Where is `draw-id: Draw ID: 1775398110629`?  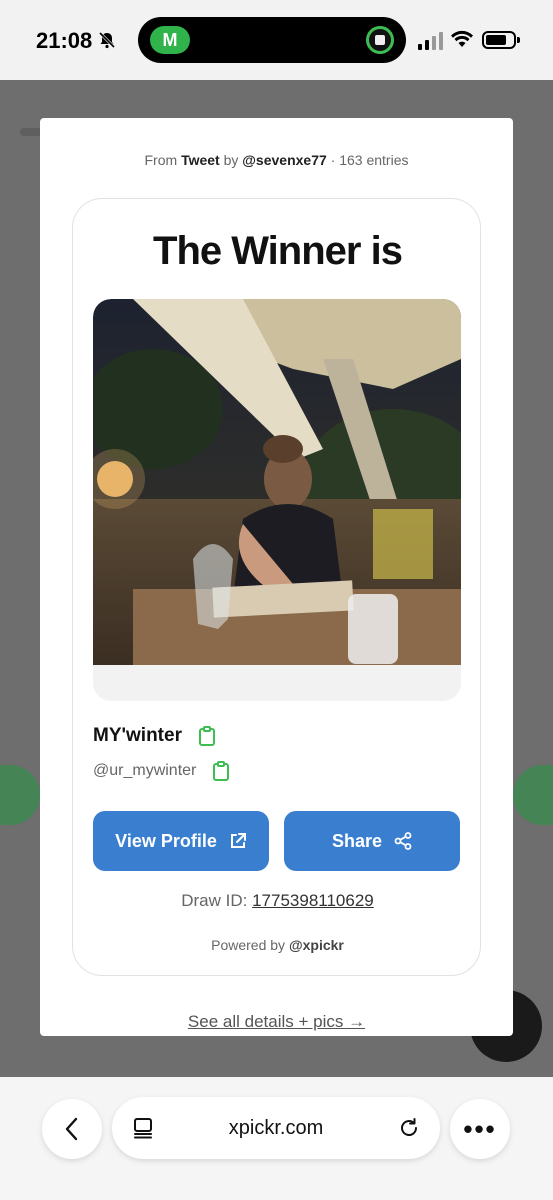 draw-id: Draw ID: 1775398110629 is located at coordinates (277, 901).